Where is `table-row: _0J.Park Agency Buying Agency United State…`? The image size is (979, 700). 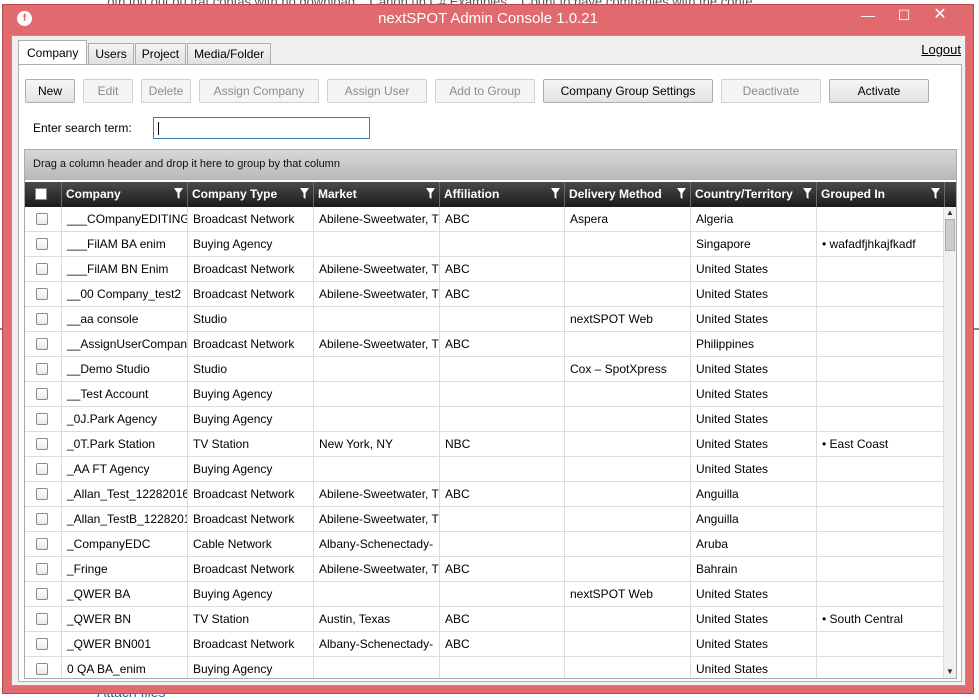 table-row: _0J.Park Agency Buying Agency United State… is located at coordinates (485, 419).